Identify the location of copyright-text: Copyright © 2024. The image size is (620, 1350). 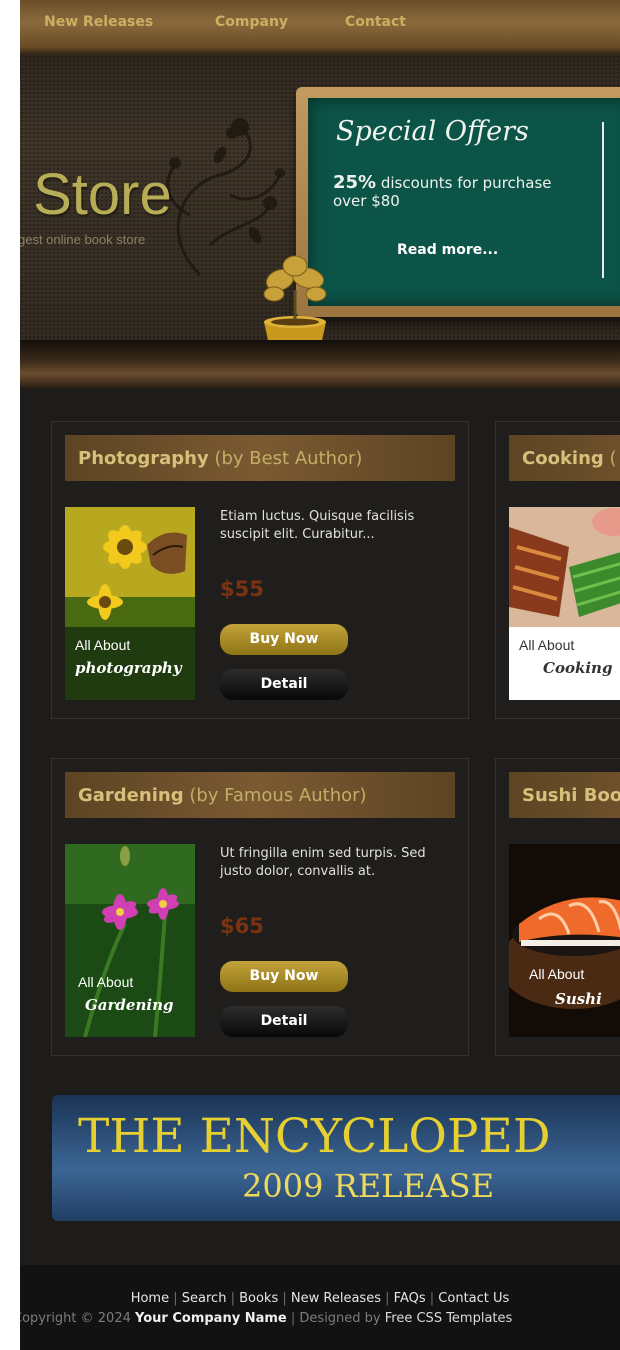
(75, 1318).